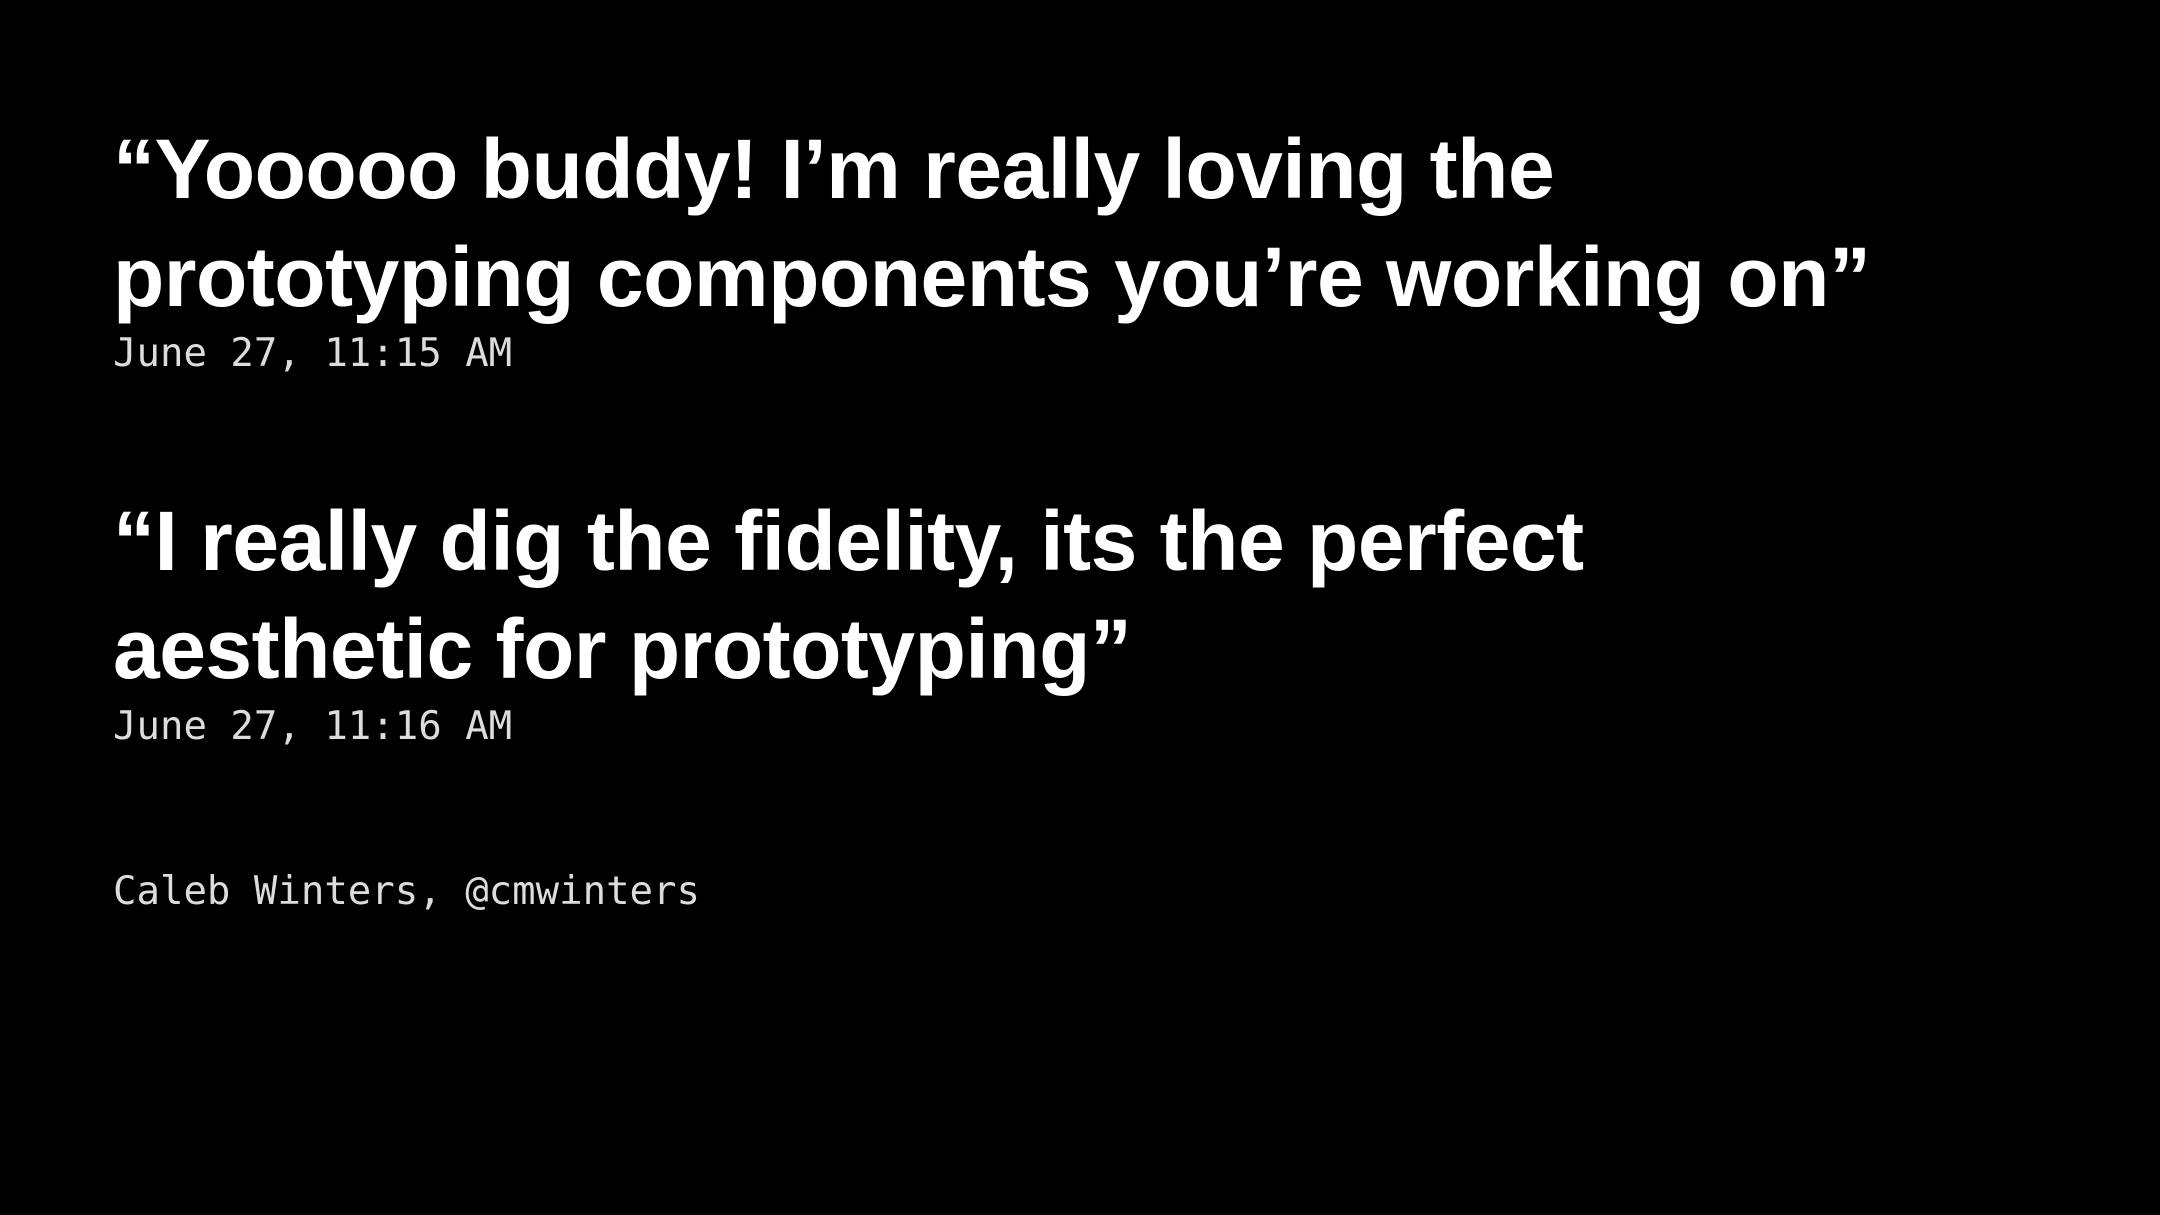  I want to click on quote-timestamp: June 27, 11:15 AM, so click(313, 353).